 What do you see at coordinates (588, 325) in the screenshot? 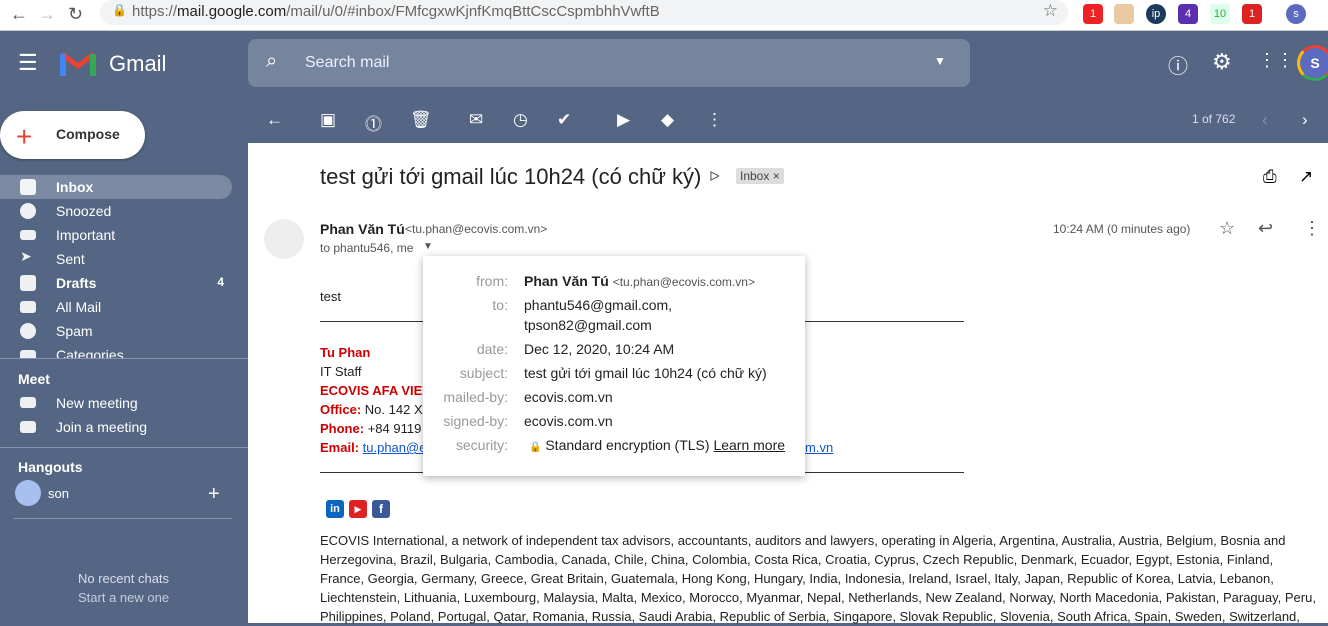
I see `detail-to-2: tpson82@gmail.com` at bounding box center [588, 325].